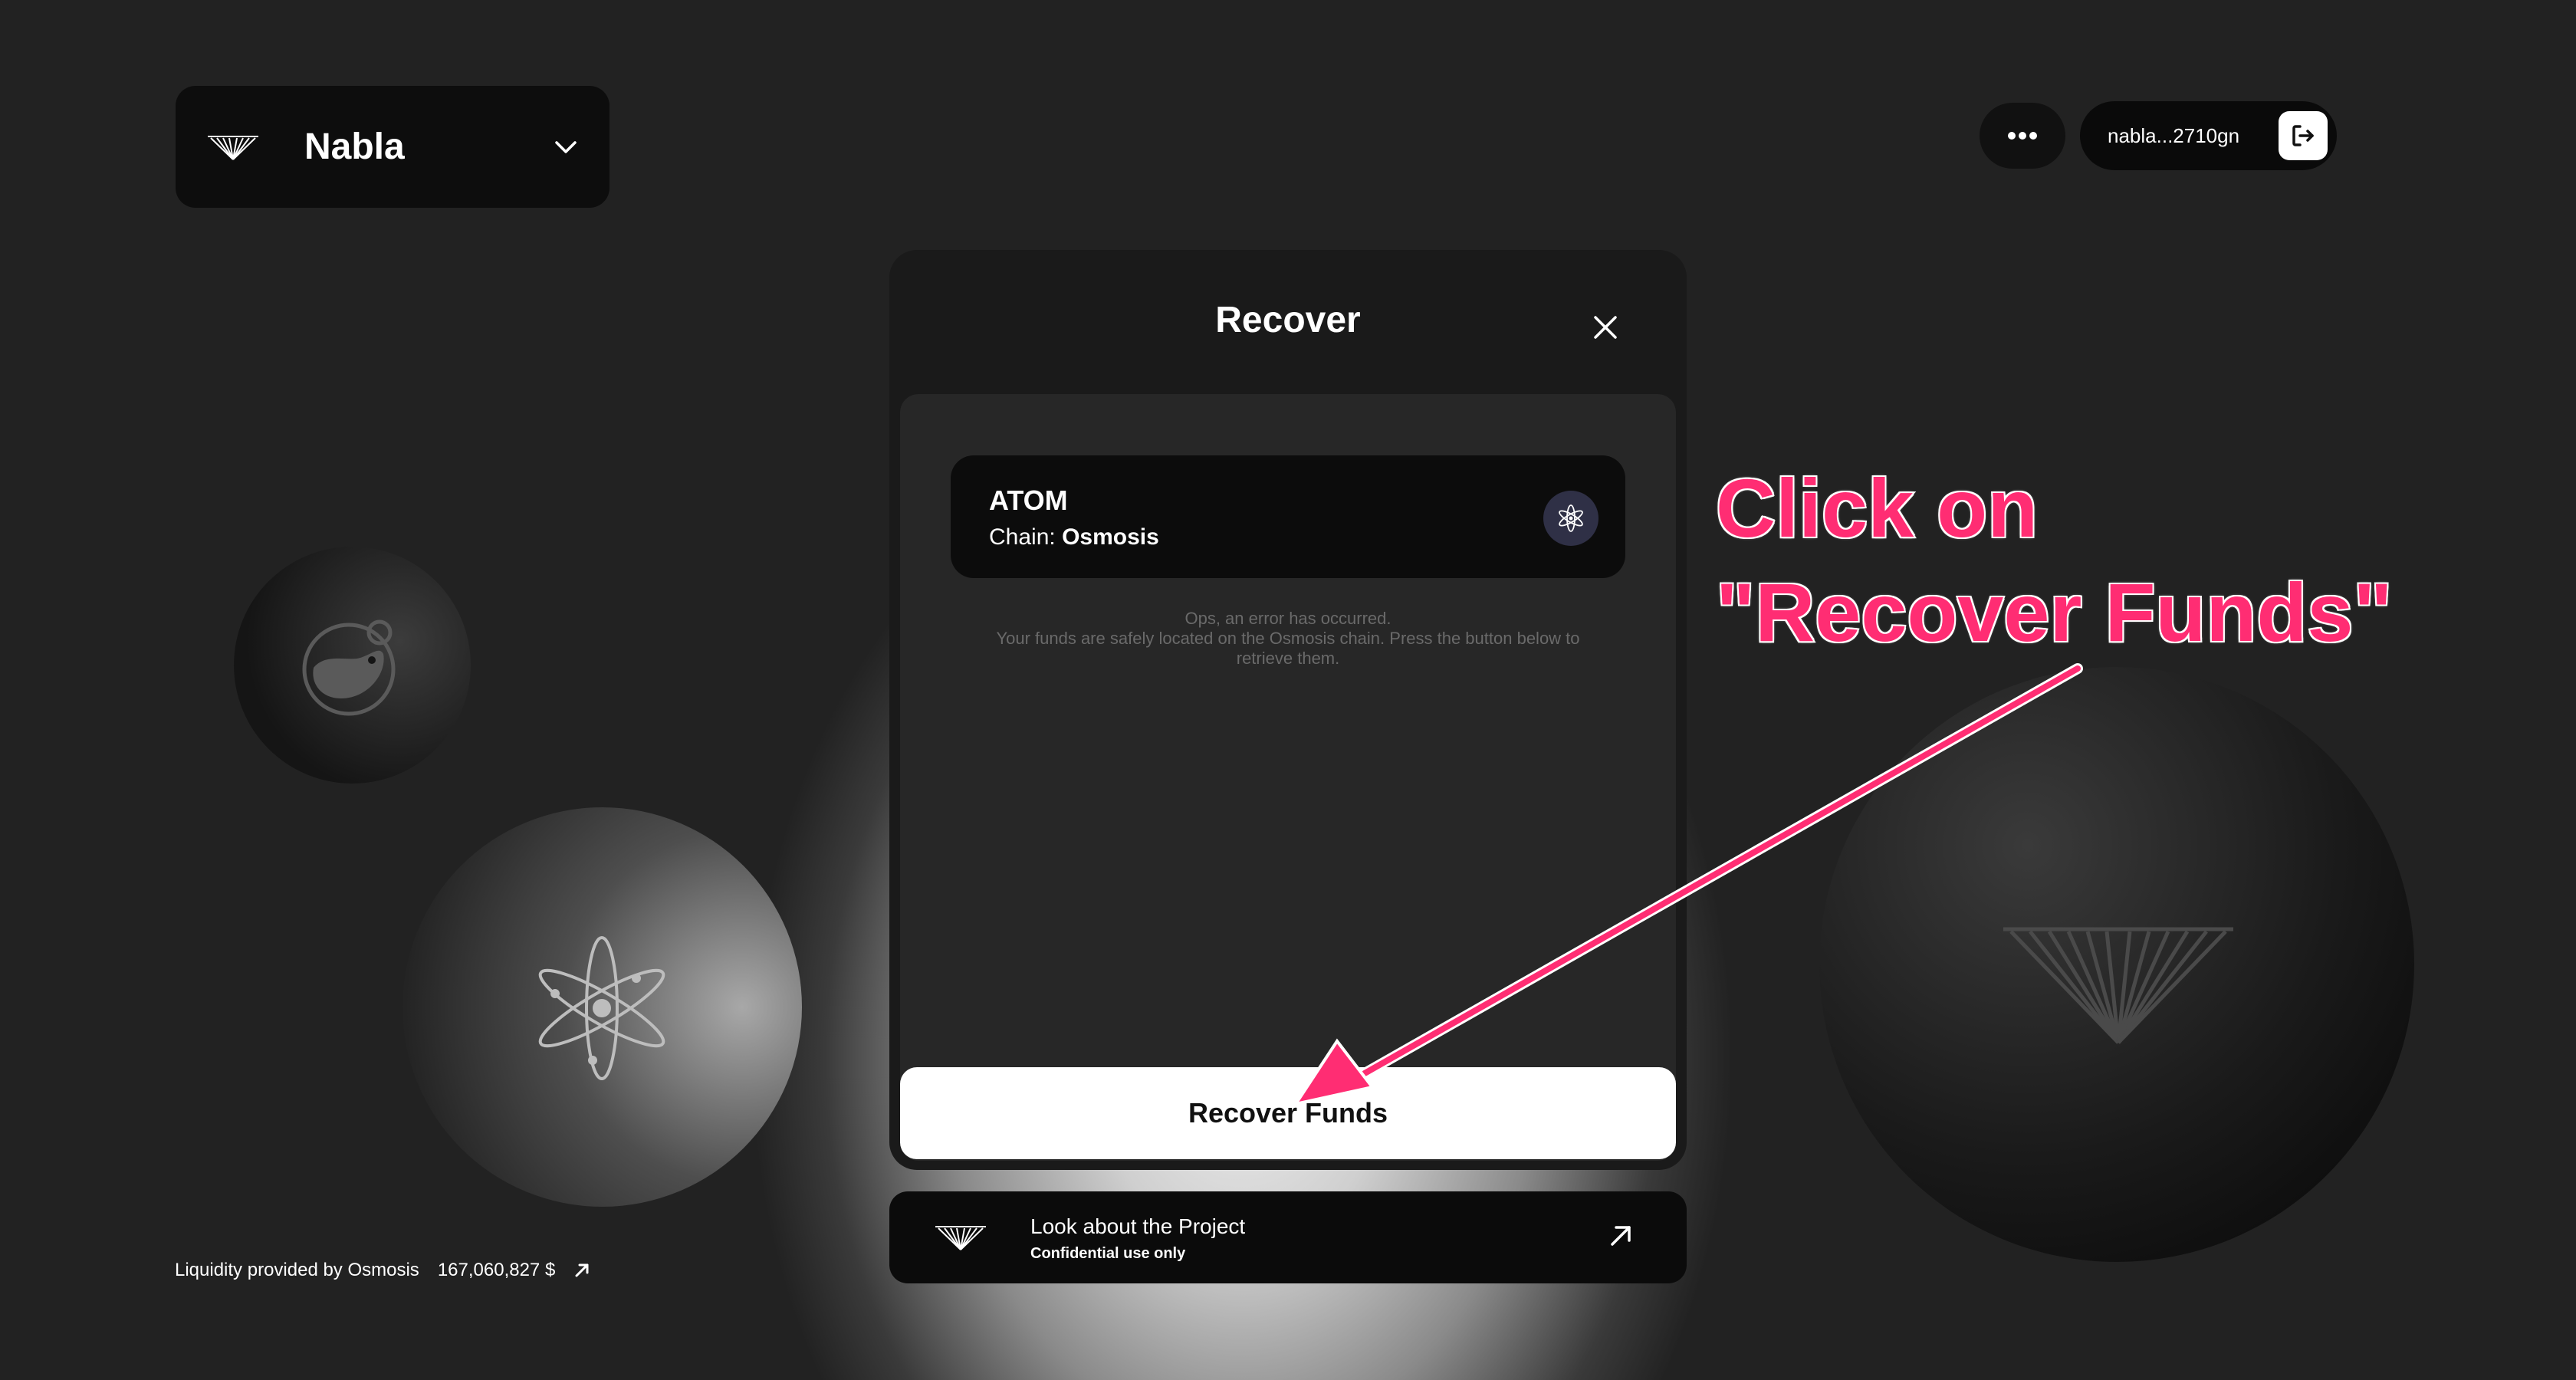 This screenshot has height=1380, width=2576. Describe the element at coordinates (1110, 537) in the screenshot. I see `chain-name: Osmosis` at that location.